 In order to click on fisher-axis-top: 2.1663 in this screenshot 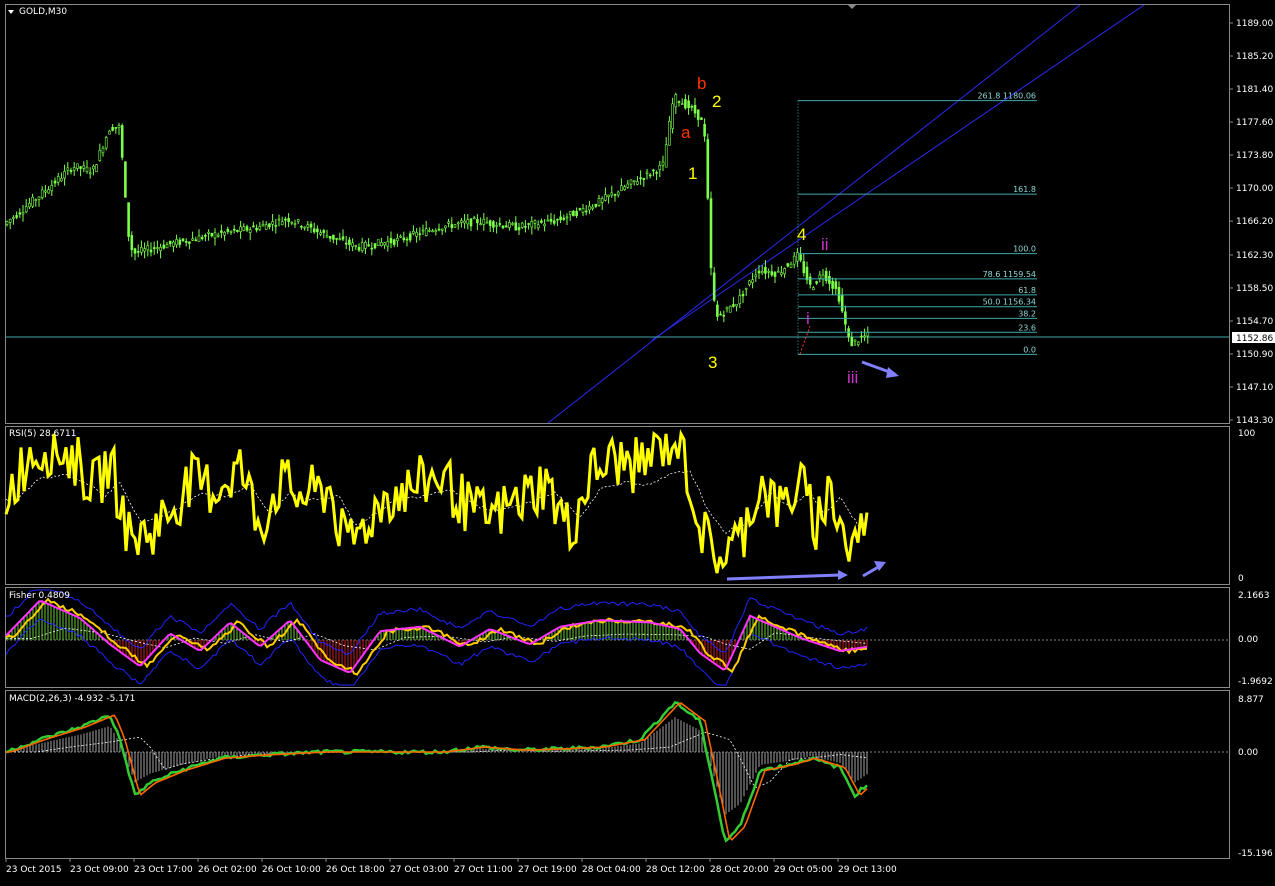, I will do `click(1254, 596)`.